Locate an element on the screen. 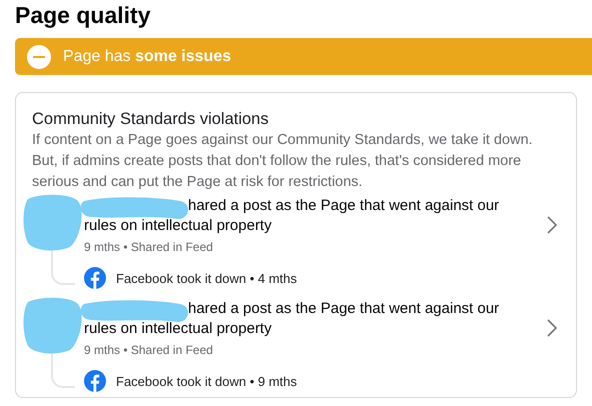 The height and width of the screenshot is (406, 592). card-heading: Community Standards violations is located at coordinates (151, 119).